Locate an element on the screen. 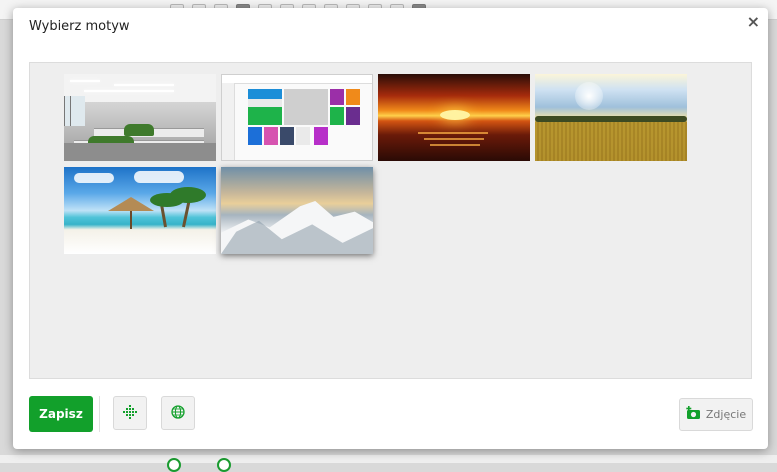  grid-button is located at coordinates (130, 413).